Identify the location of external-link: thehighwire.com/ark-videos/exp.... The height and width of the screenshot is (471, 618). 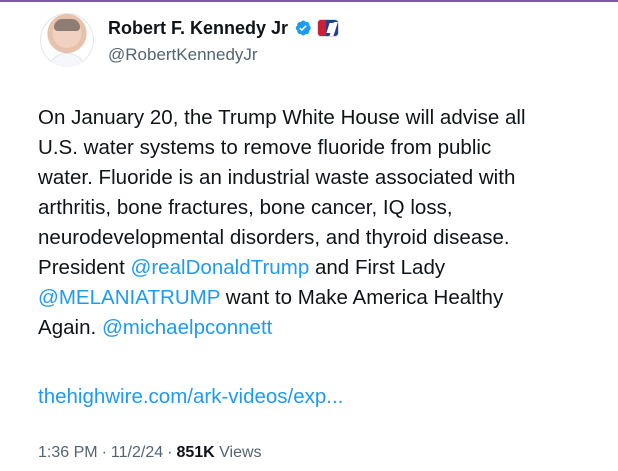
(190, 397).